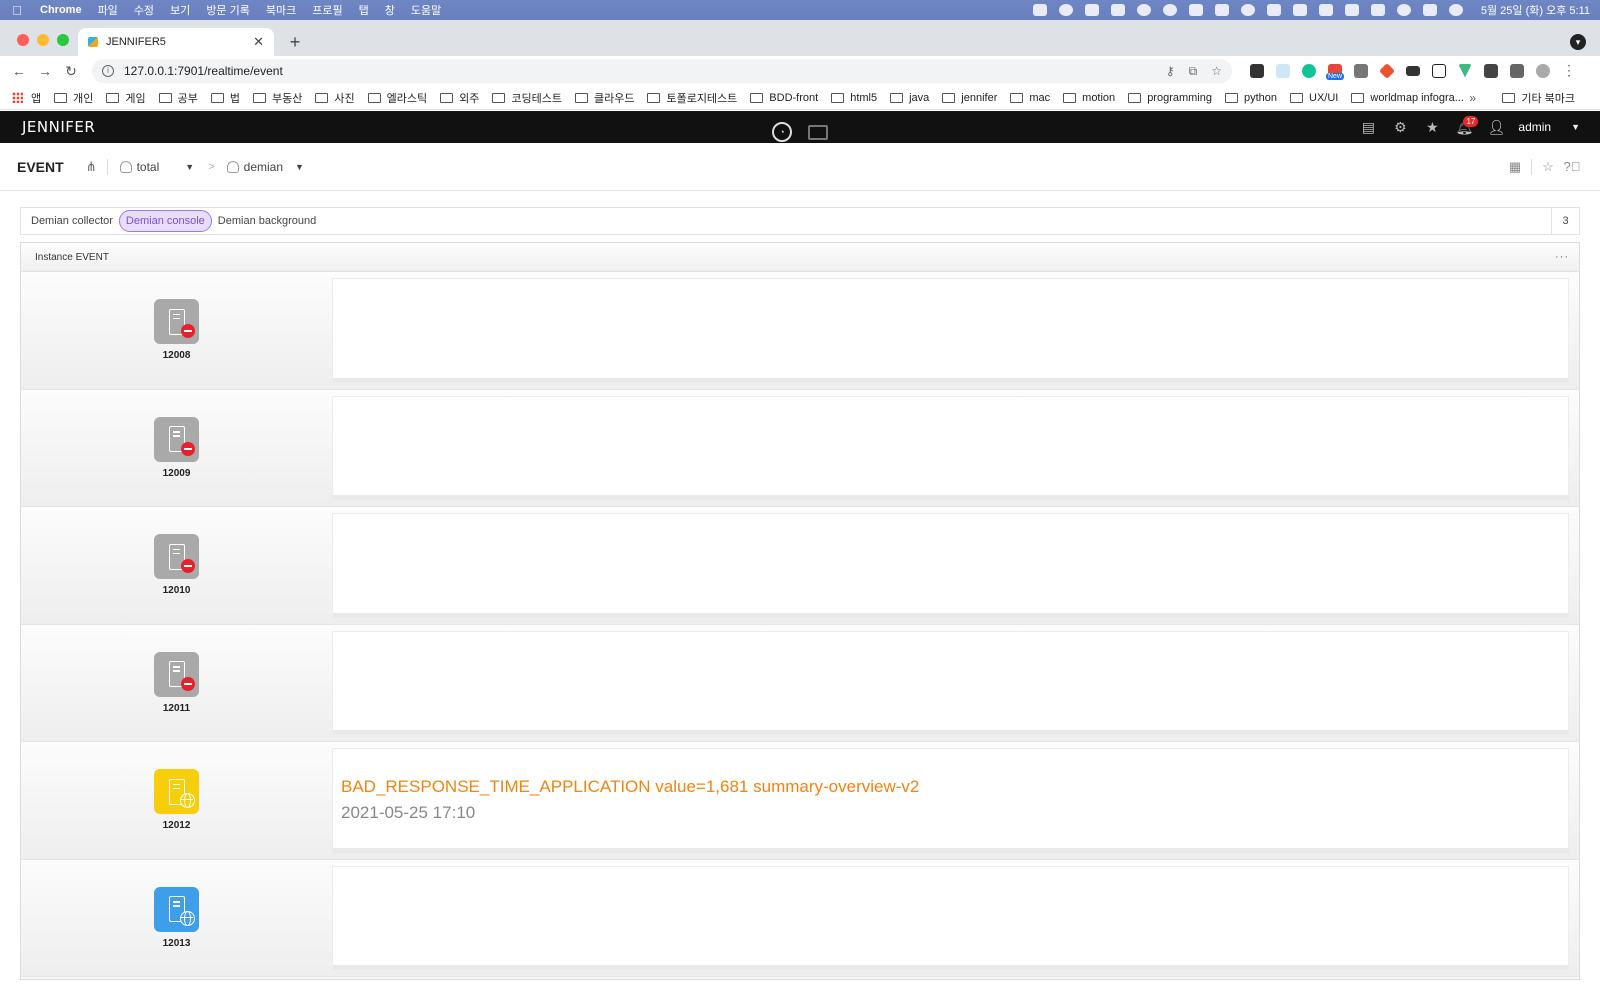  What do you see at coordinates (1247, 10) in the screenshot?
I see `play-icon` at bounding box center [1247, 10].